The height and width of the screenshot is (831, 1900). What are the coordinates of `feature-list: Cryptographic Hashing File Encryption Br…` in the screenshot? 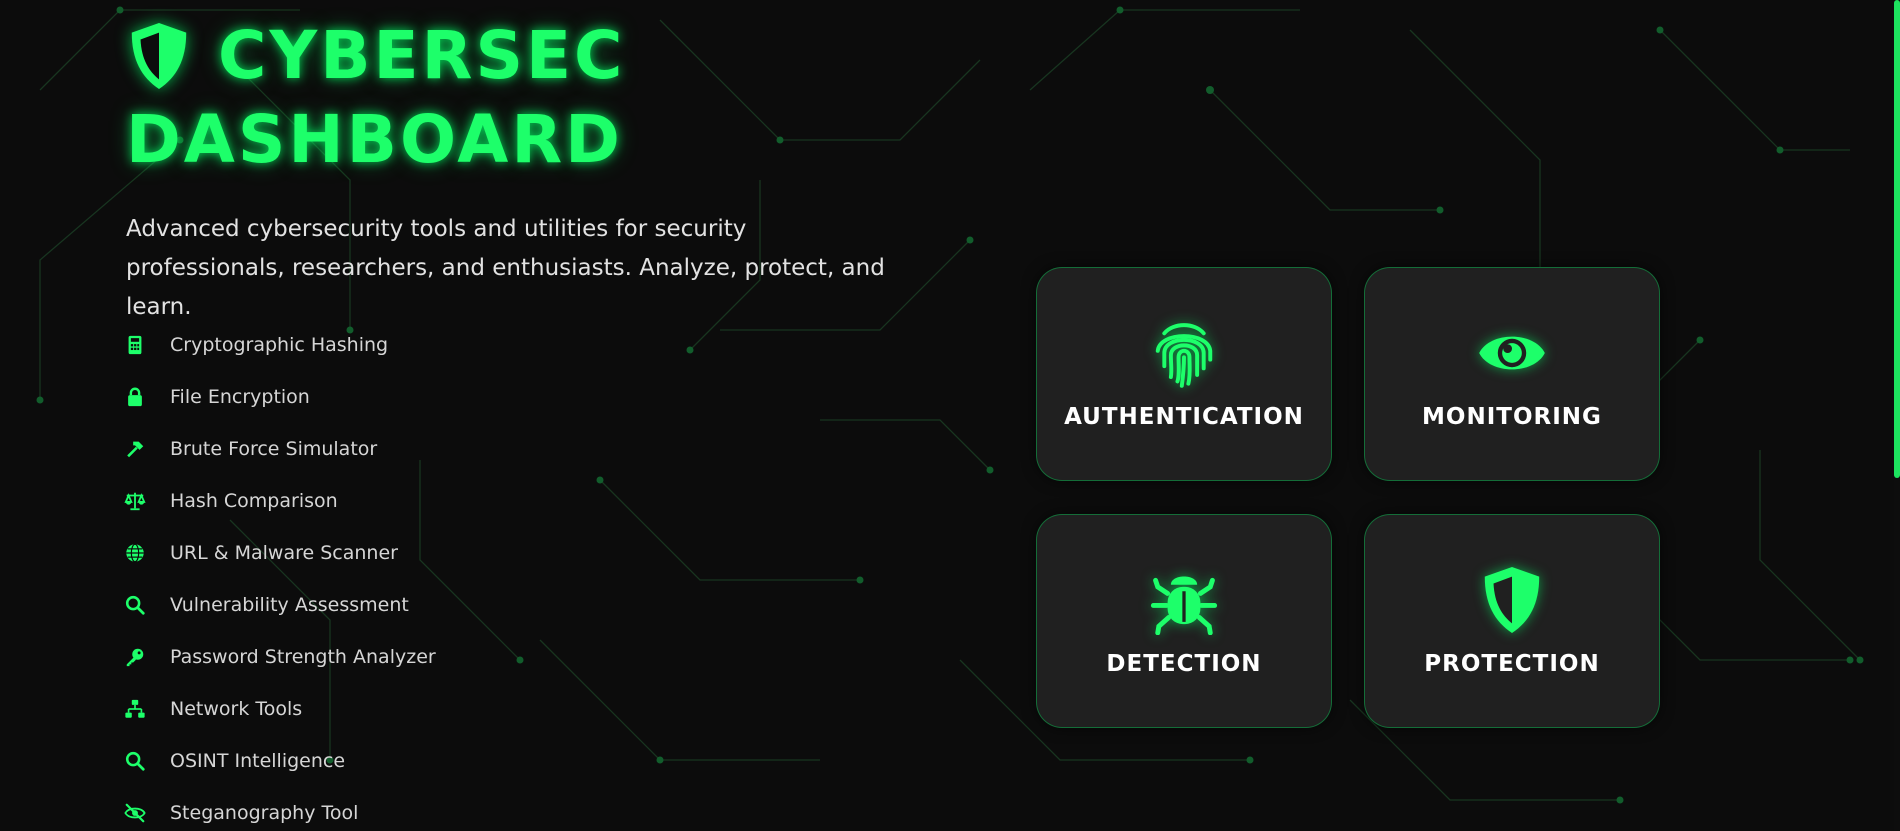 It's located at (280, 575).